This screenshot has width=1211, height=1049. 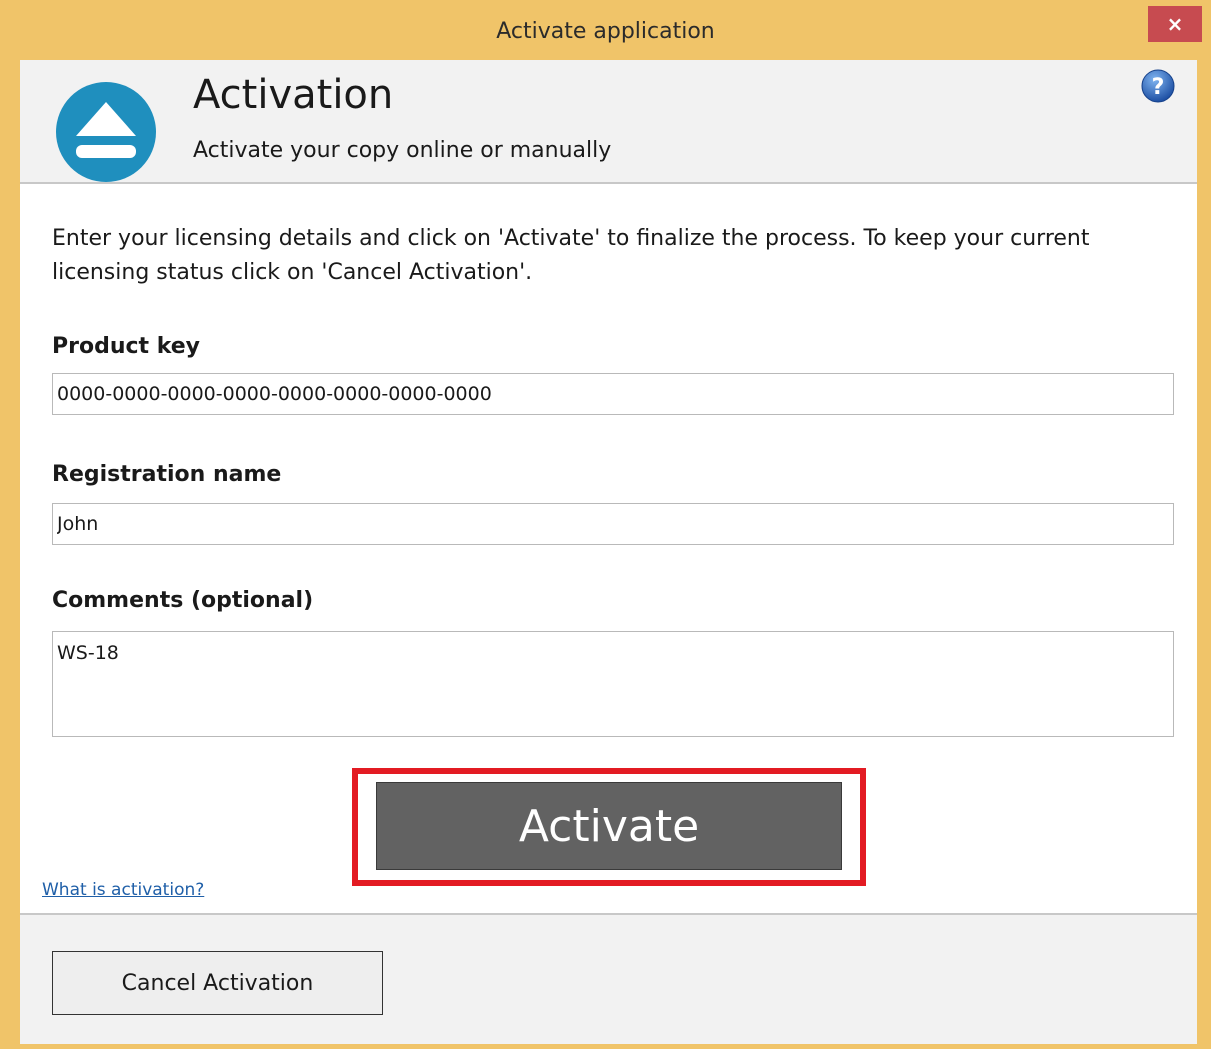 I want to click on page-subtitle: Activate your copy online or manually, so click(x=402, y=150).